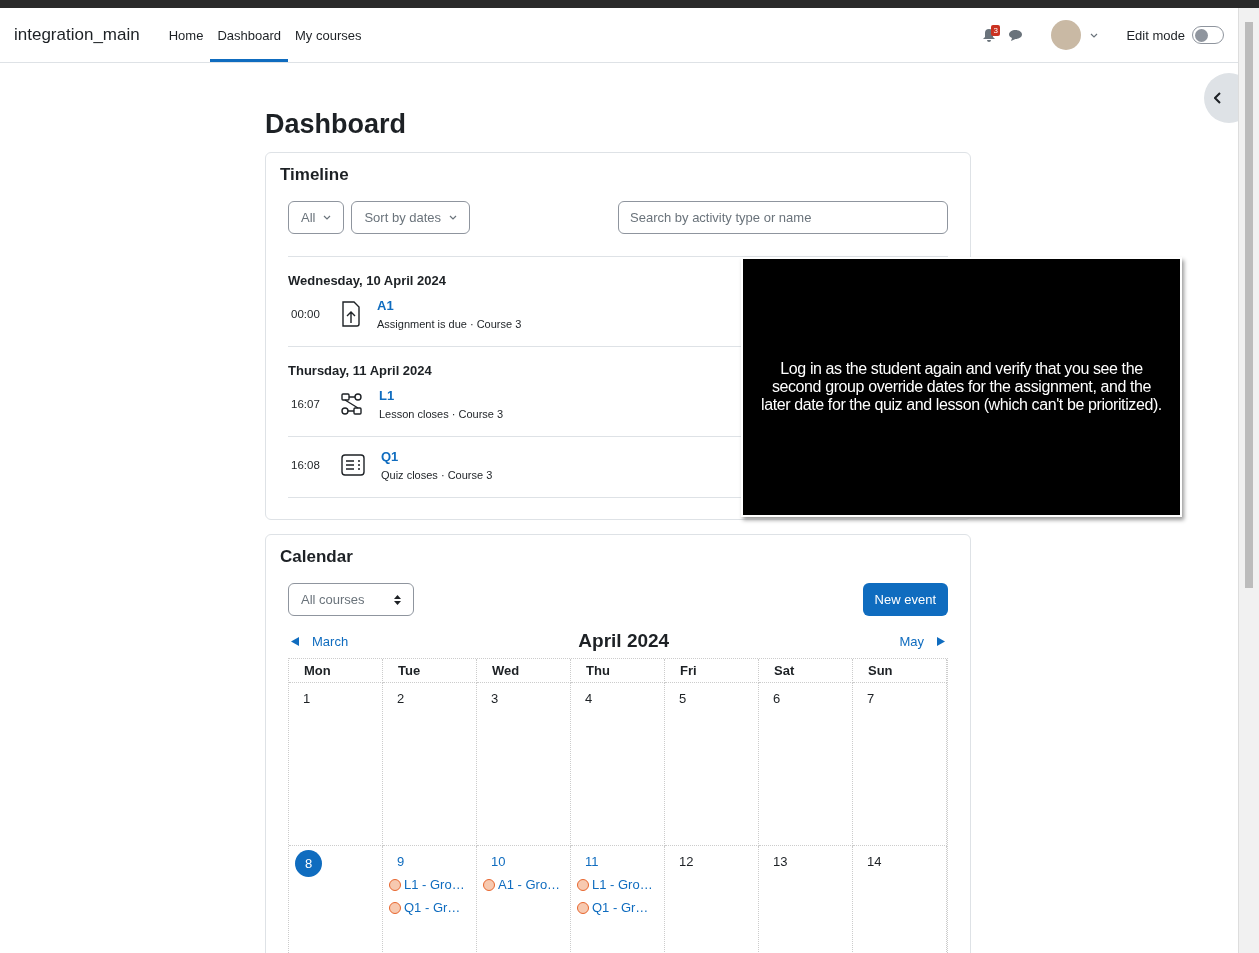 The height and width of the screenshot is (953, 1259). What do you see at coordinates (316, 217) in the screenshot?
I see `filter-dropdown: All` at bounding box center [316, 217].